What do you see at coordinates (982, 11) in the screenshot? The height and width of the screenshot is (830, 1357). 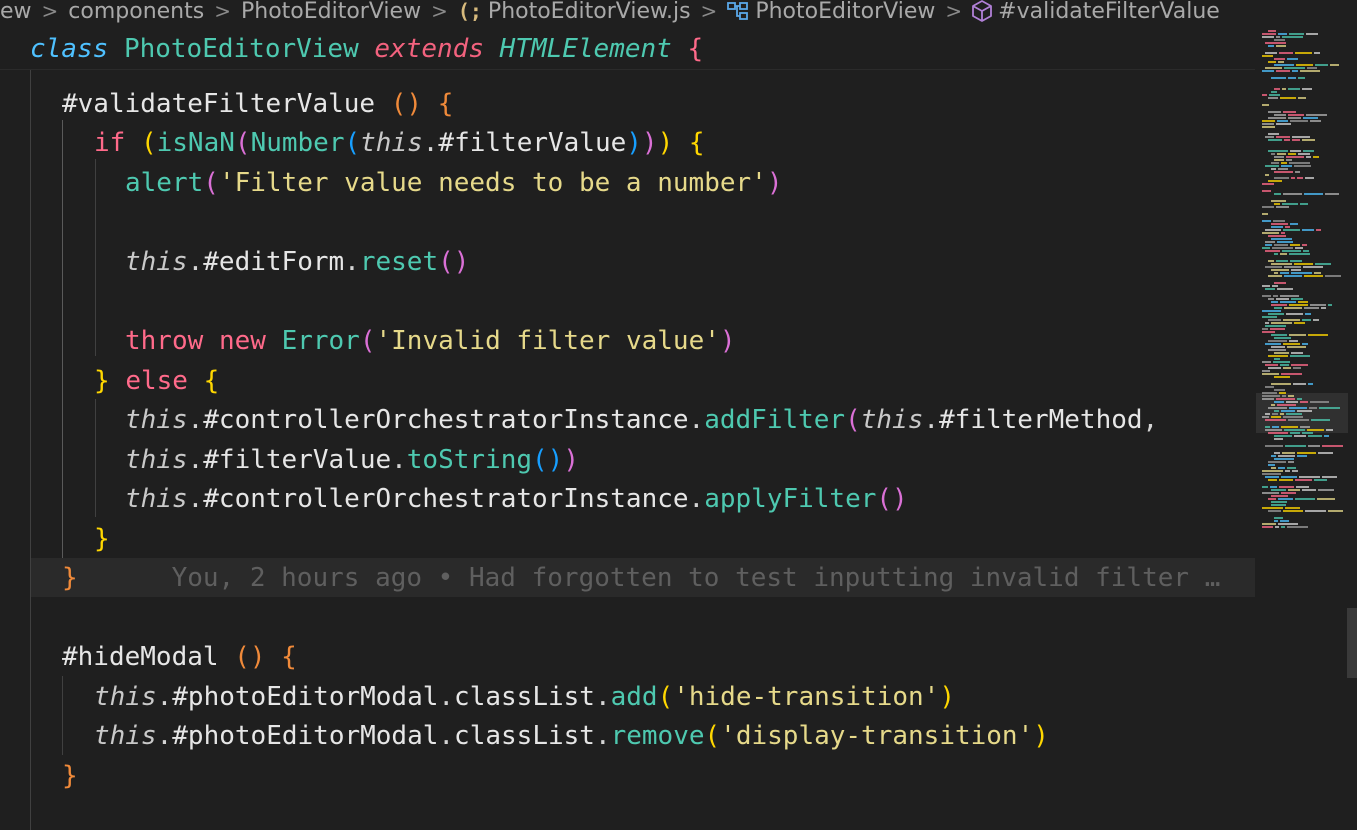 I see `method-cube-icon` at bounding box center [982, 11].